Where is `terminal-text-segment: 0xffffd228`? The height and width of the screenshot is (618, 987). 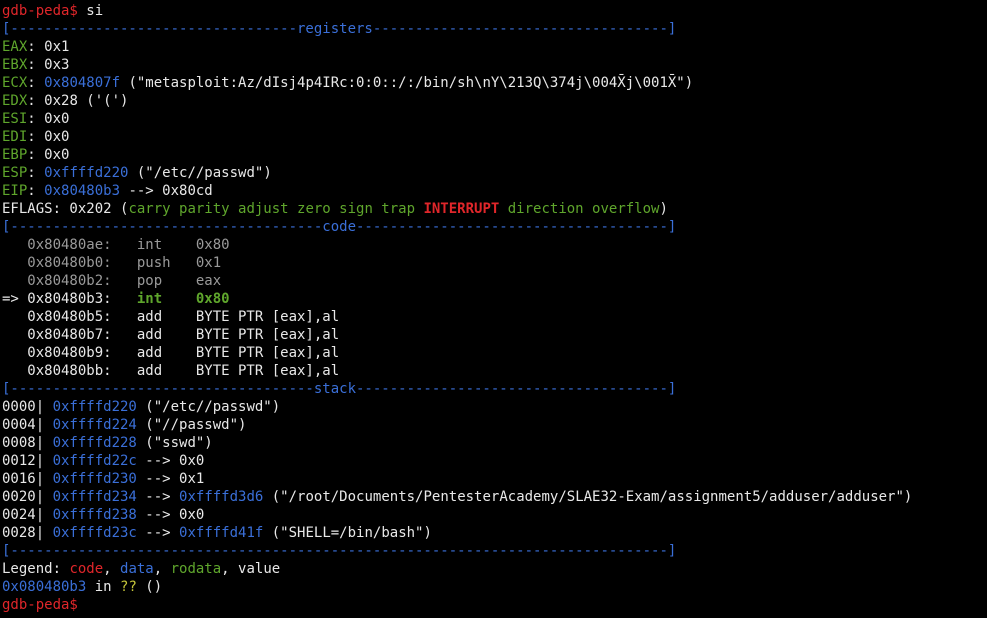
terminal-text-segment: 0xffffd228 is located at coordinates (94, 443).